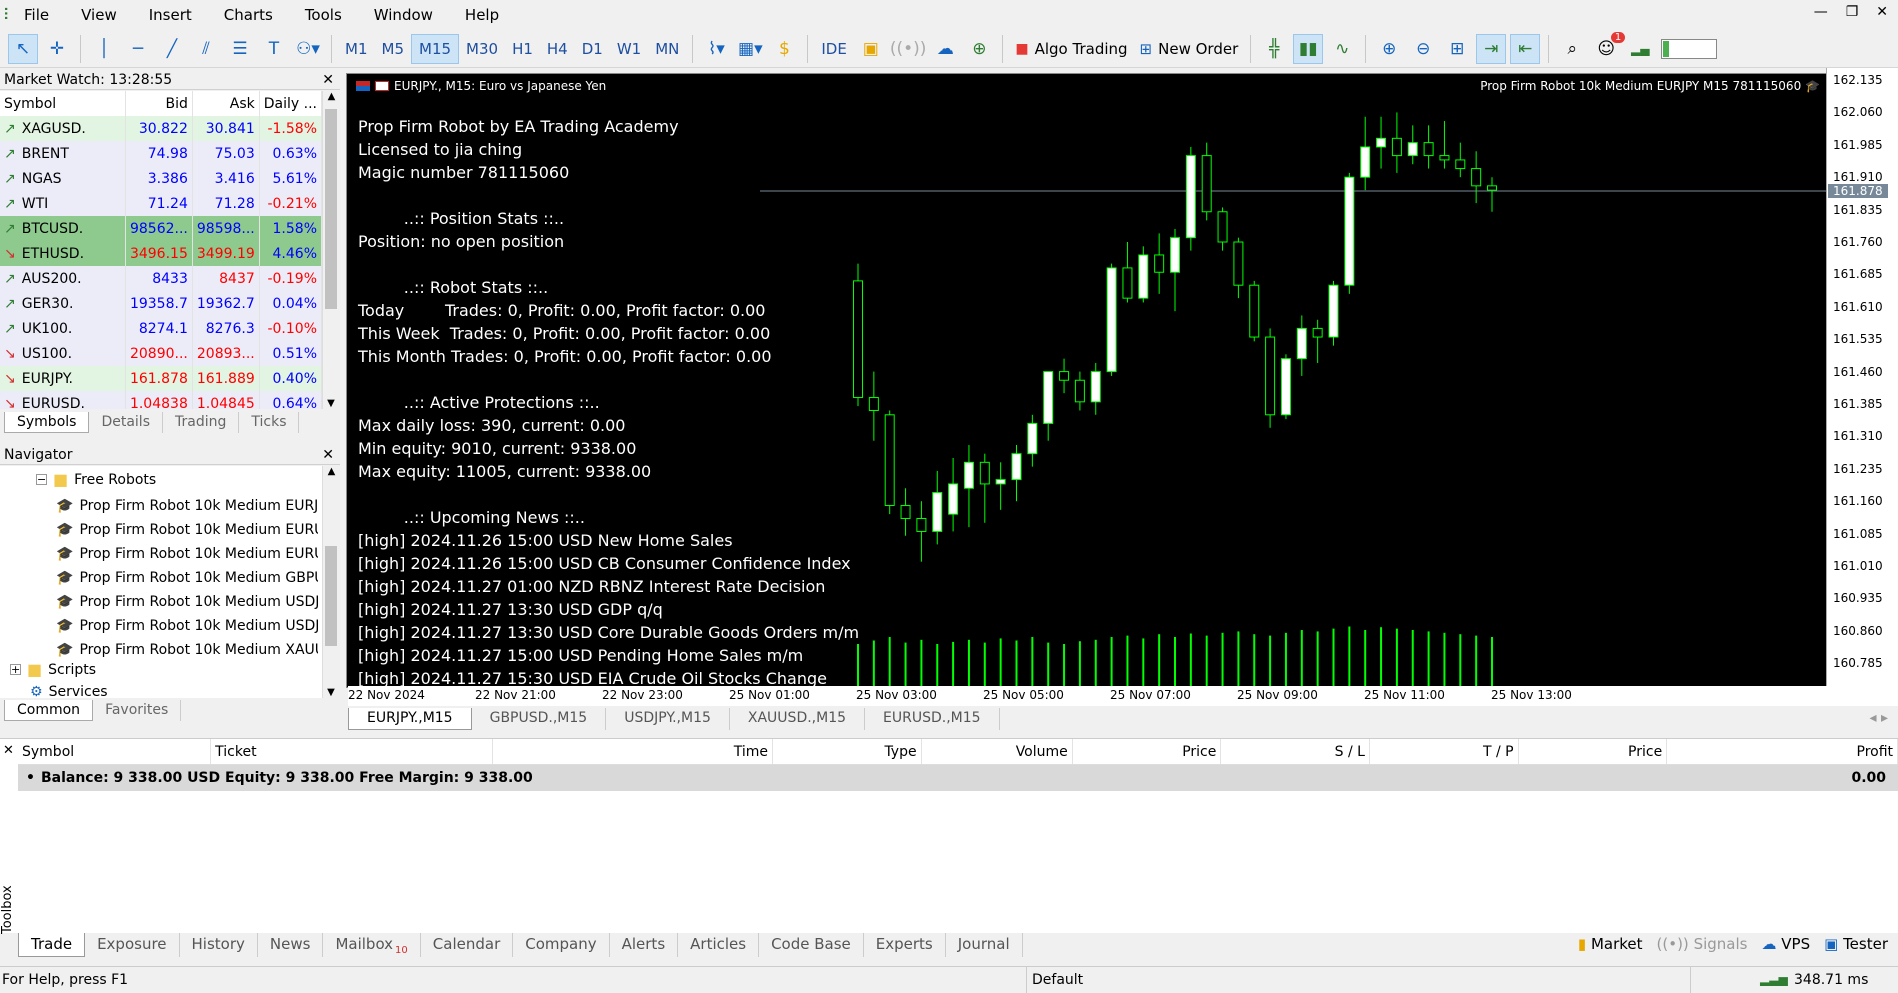  I want to click on nav-folder-scripts: + ■ Scripts, so click(53, 669).